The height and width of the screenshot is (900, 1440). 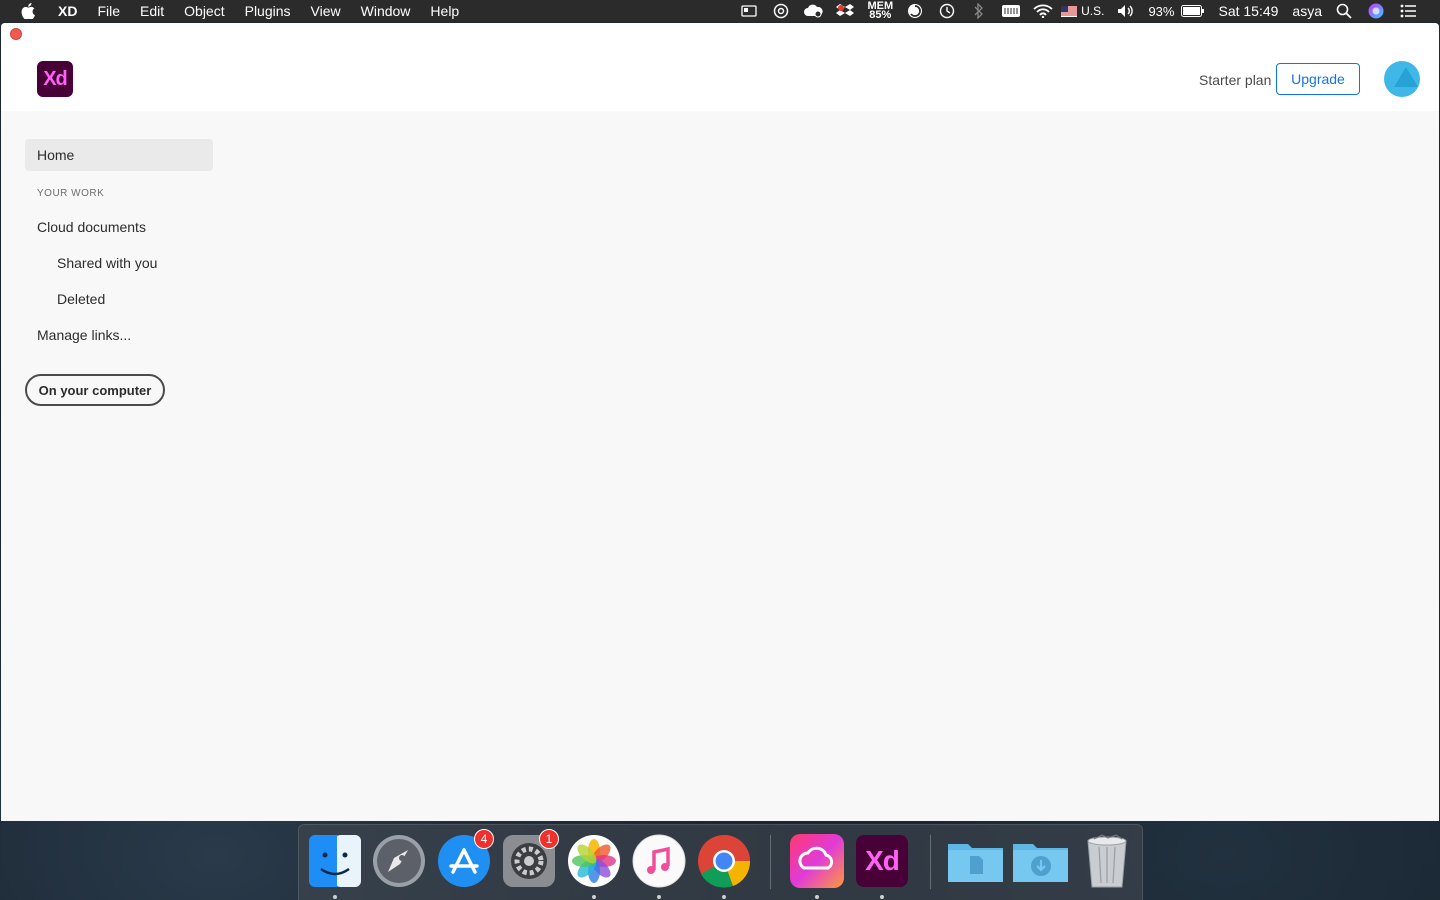 I want to click on keyboard-layout-label: U.S., so click(x=1094, y=11).